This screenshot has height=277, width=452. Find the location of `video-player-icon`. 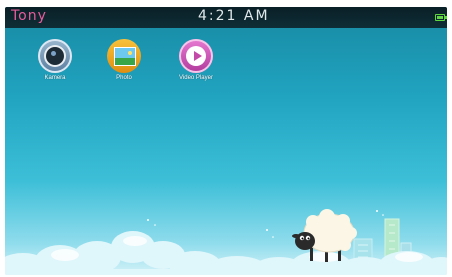

video-player-icon is located at coordinates (196, 56).